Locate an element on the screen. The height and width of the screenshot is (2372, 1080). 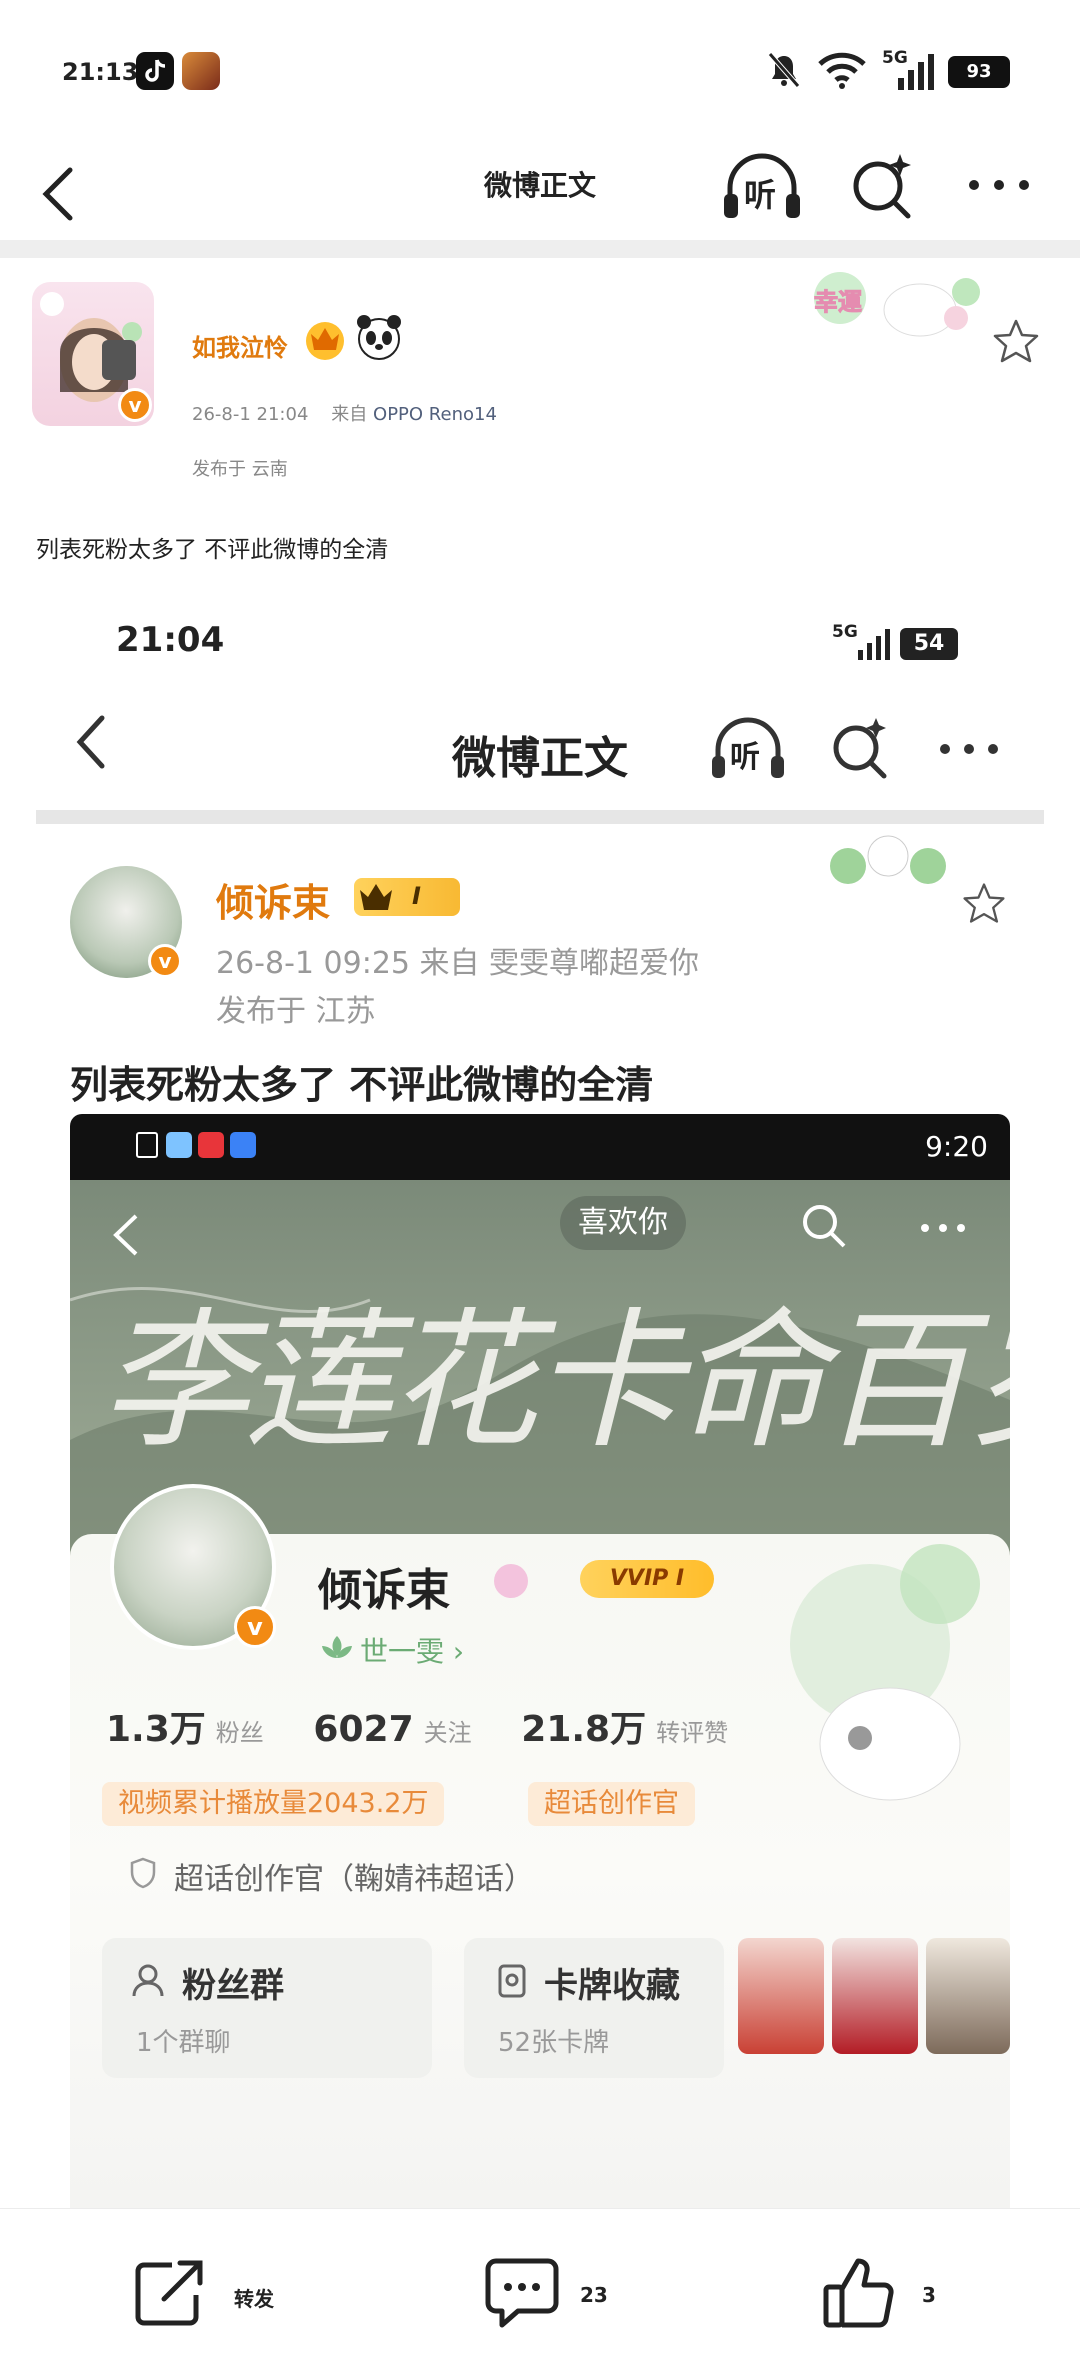
signal-icon is located at coordinates (916, 72).